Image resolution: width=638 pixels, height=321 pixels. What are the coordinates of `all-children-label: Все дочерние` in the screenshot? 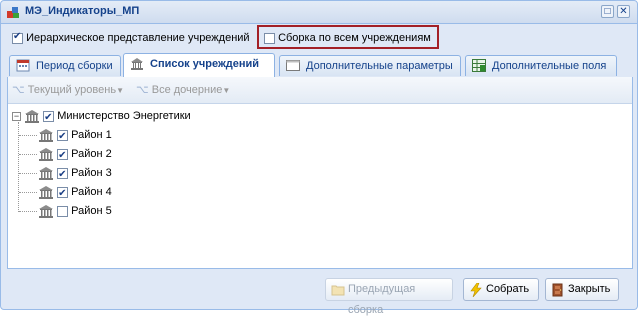 It's located at (187, 90).